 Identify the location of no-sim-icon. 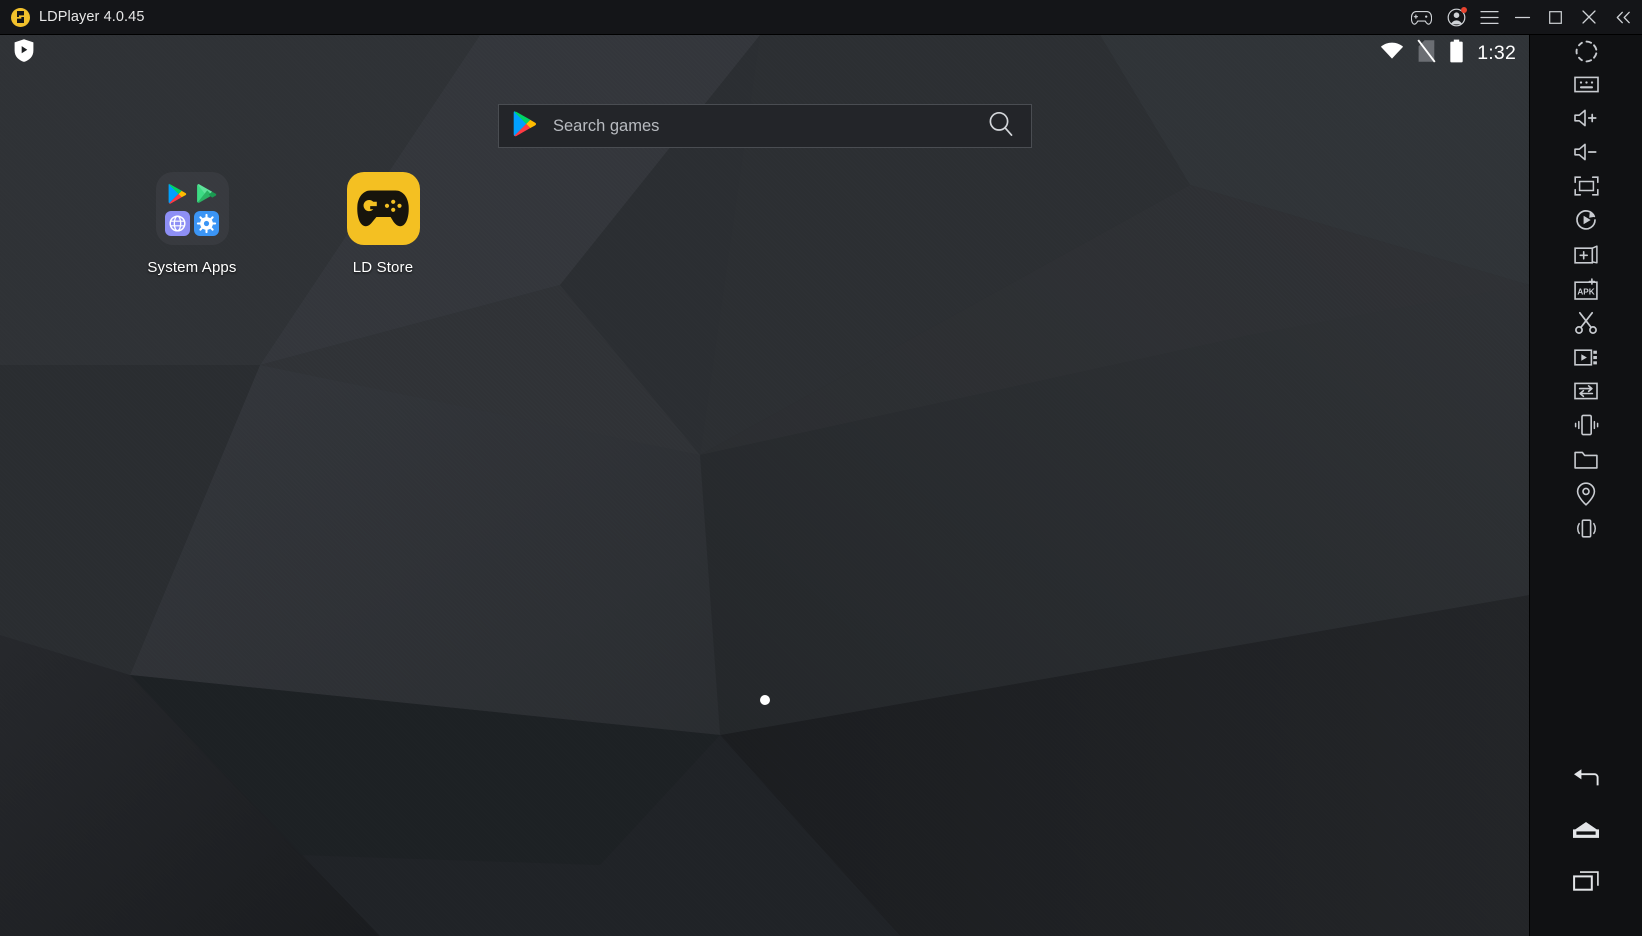
(1426, 53).